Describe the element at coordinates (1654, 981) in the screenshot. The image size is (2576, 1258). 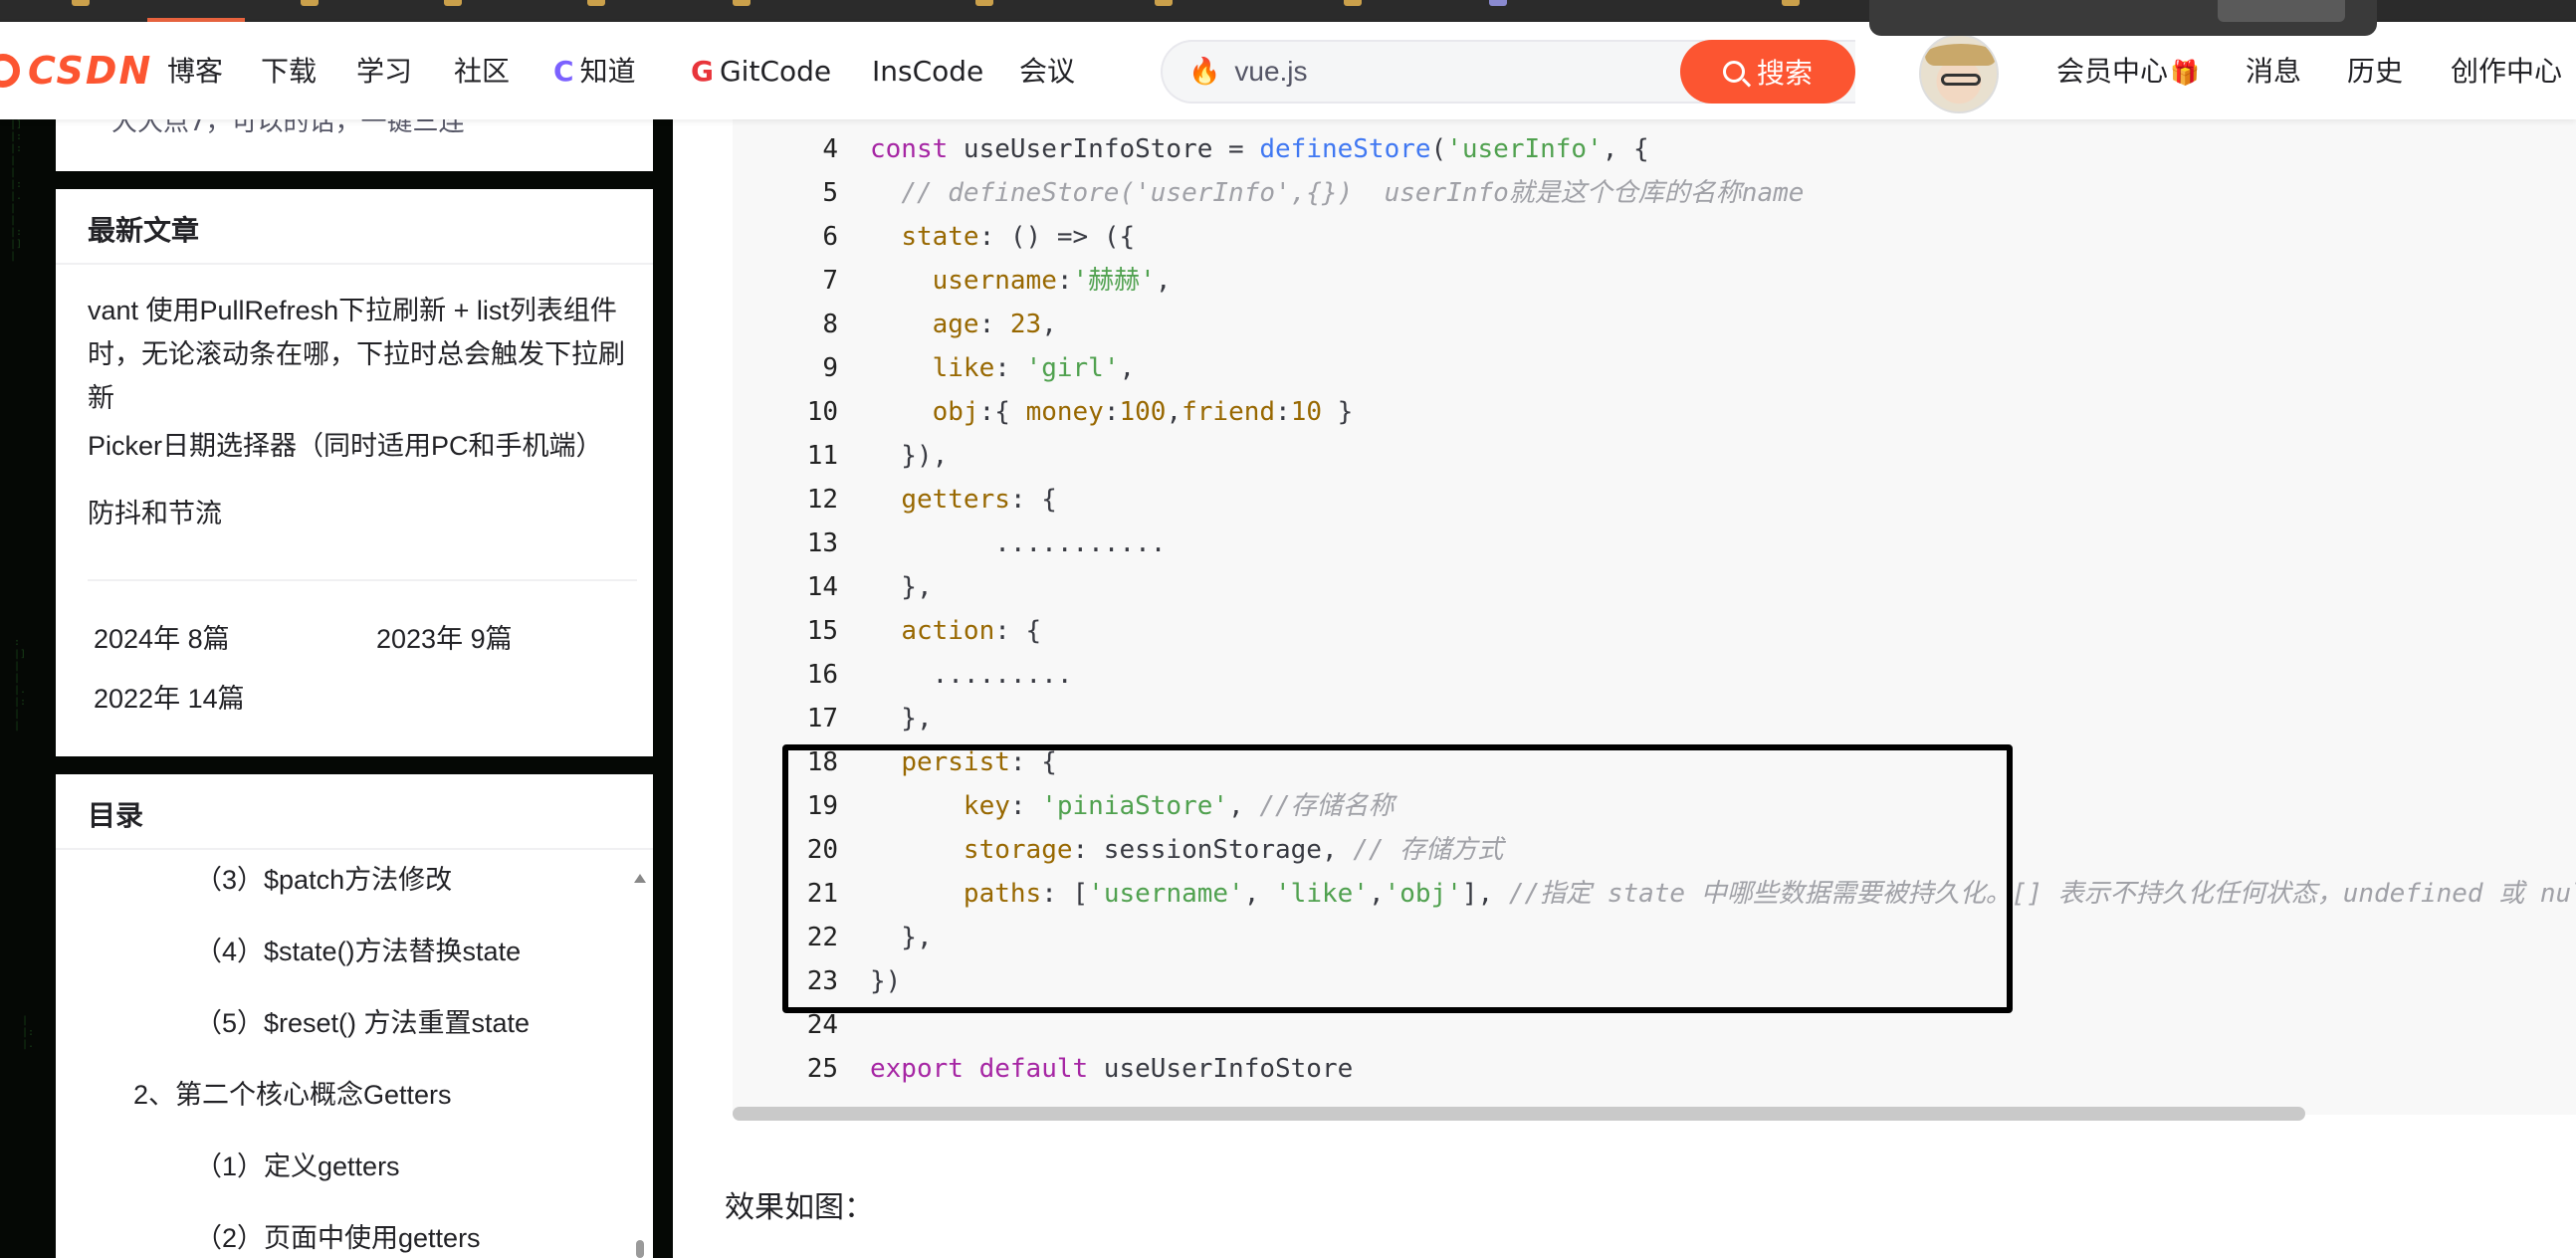
I see `code-line: 23})` at that location.